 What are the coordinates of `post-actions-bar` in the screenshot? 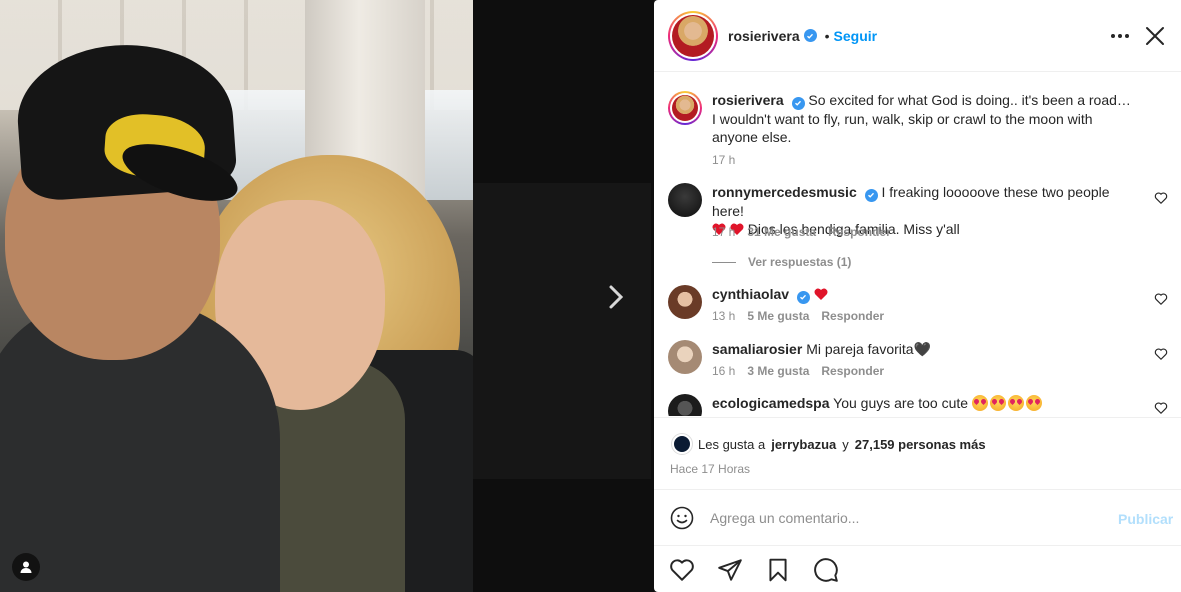 It's located at (917, 568).